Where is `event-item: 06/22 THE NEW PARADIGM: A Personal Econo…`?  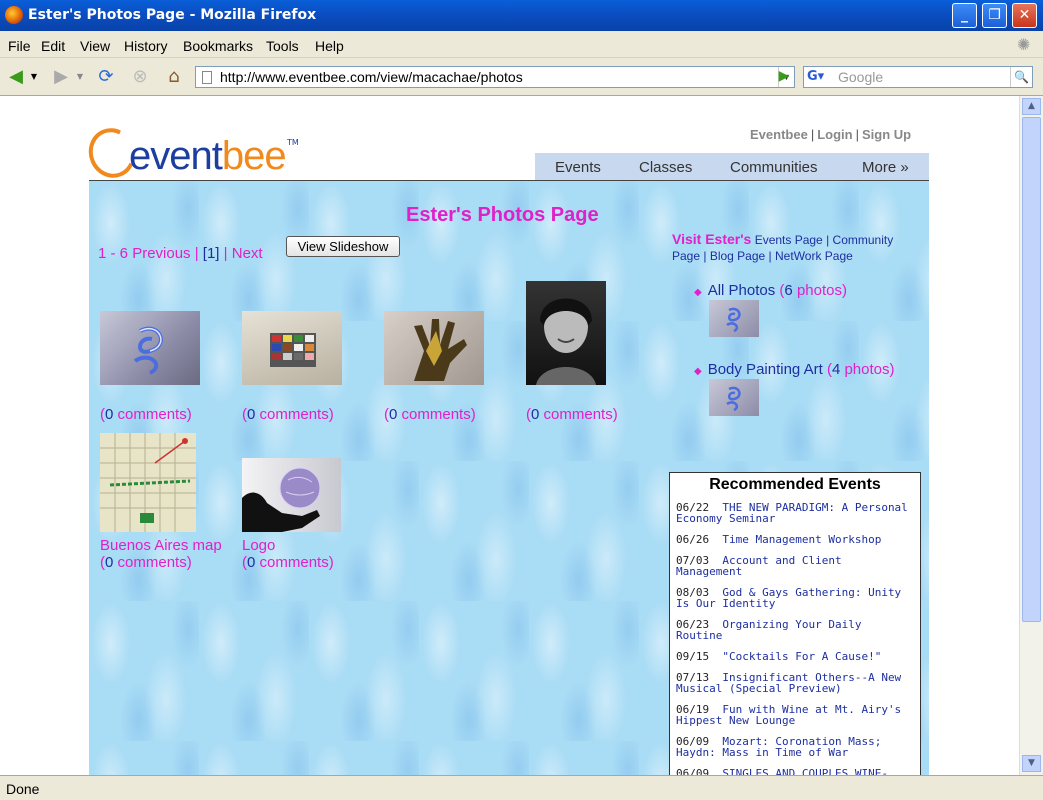
event-item: 06/22 THE NEW PARADIGM: A Personal Econo… is located at coordinates (795, 513).